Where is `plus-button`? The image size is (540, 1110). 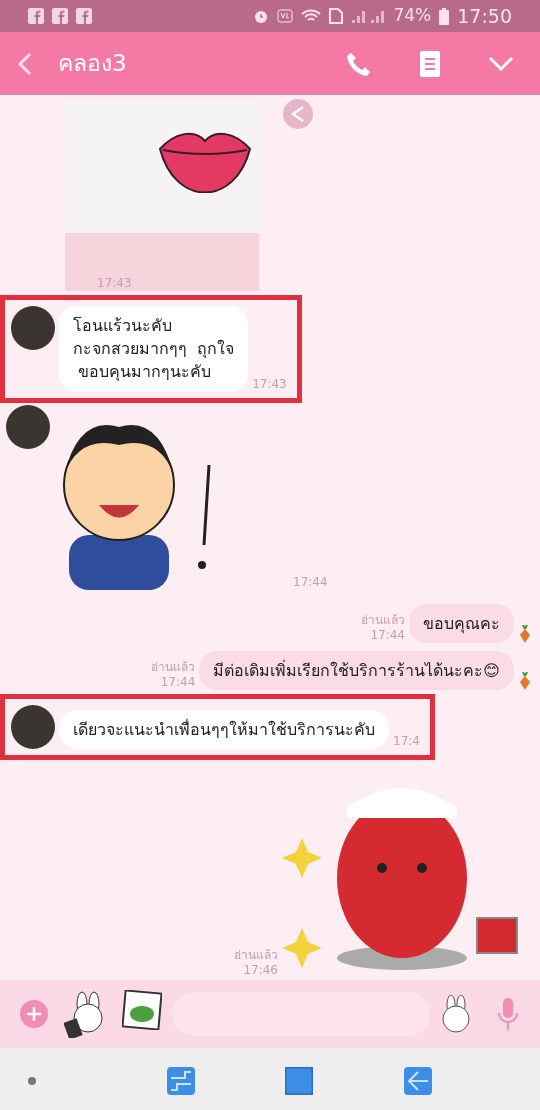
plus-button is located at coordinates (34, 1014).